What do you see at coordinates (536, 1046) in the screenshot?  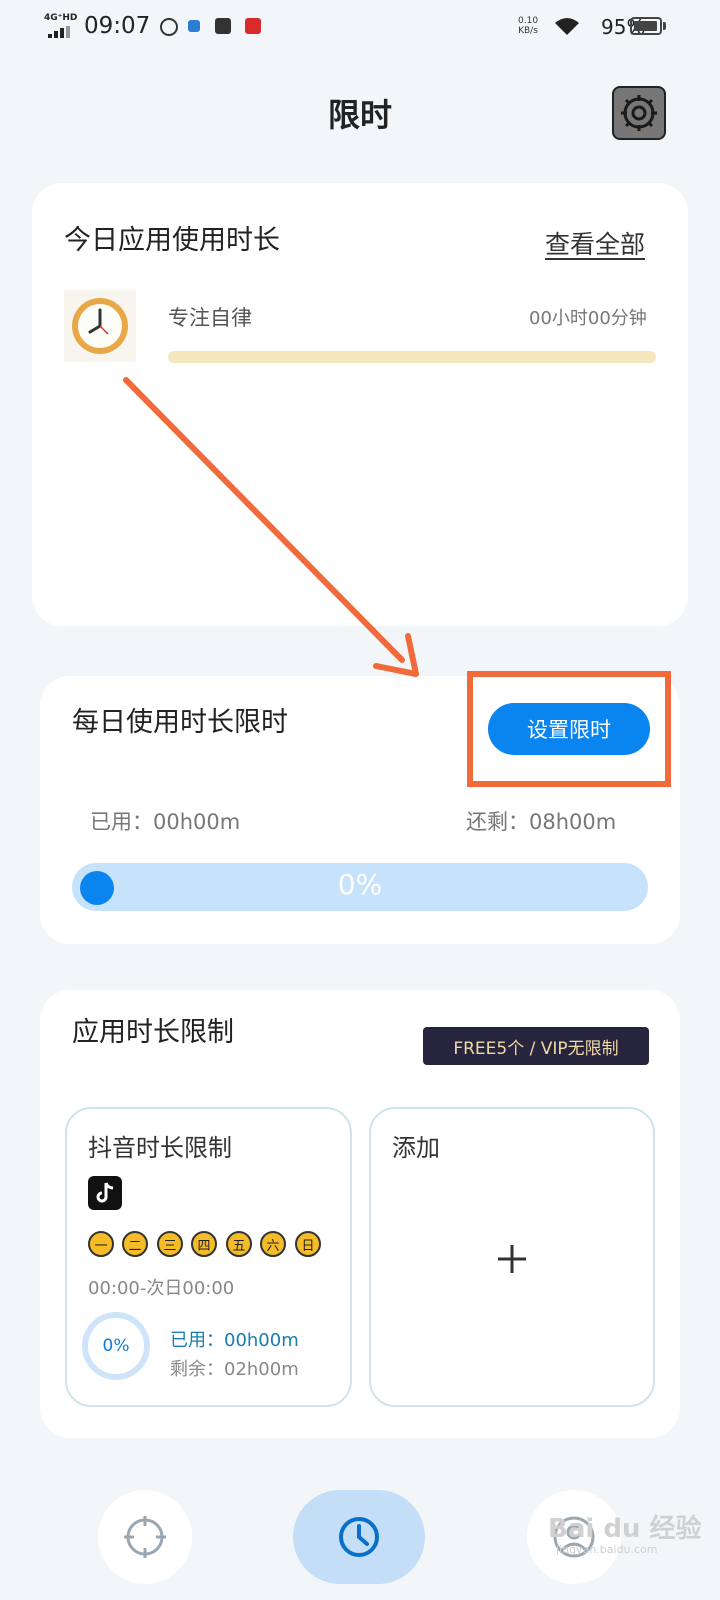 I see `vip-badge: FREE5个 / VIP无限制` at bounding box center [536, 1046].